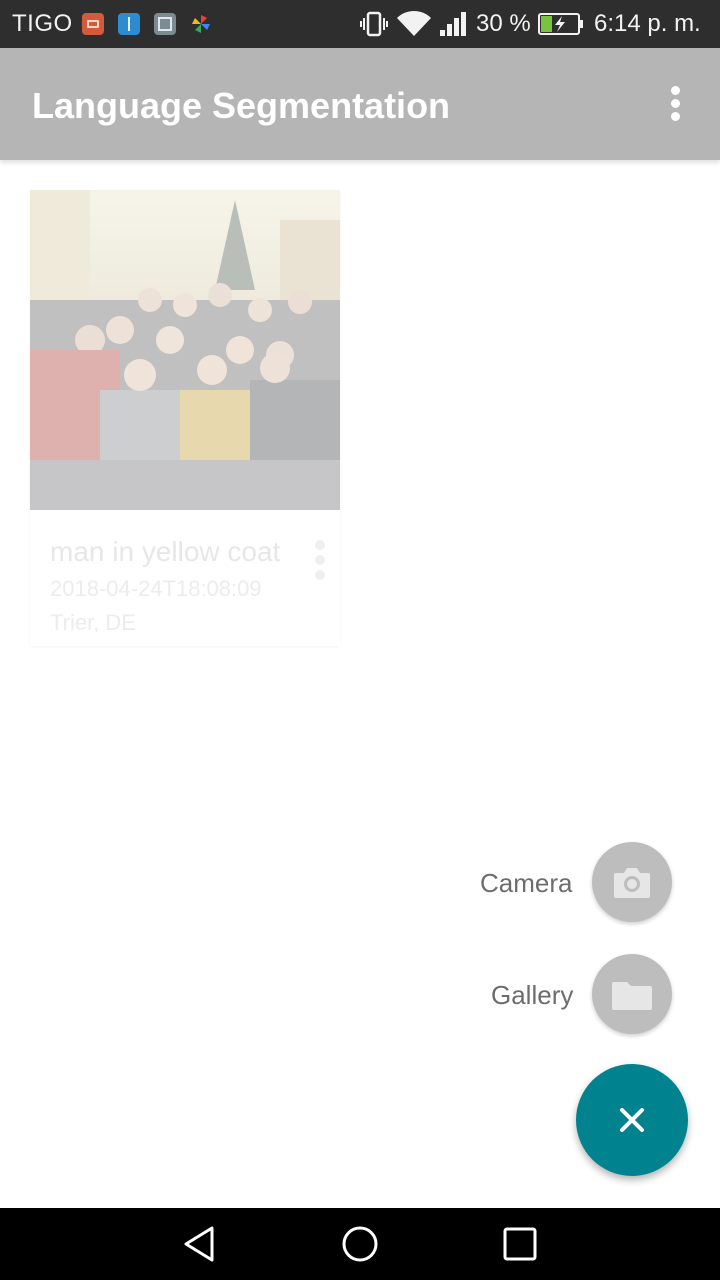 This screenshot has height=1280, width=720. Describe the element at coordinates (165, 551) in the screenshot. I see `card-title: man in yellow coat` at that location.